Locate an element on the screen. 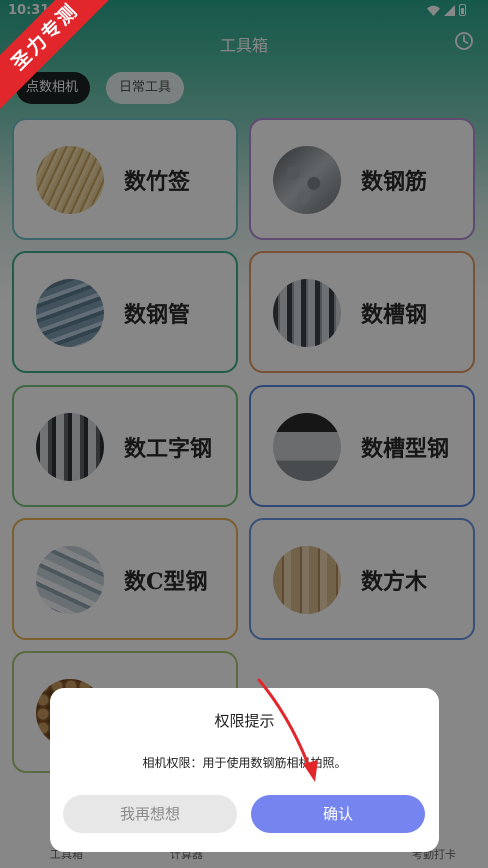 Image resolution: width=488 pixels, height=868 pixels. confirm-button: 确认 is located at coordinates (338, 814).